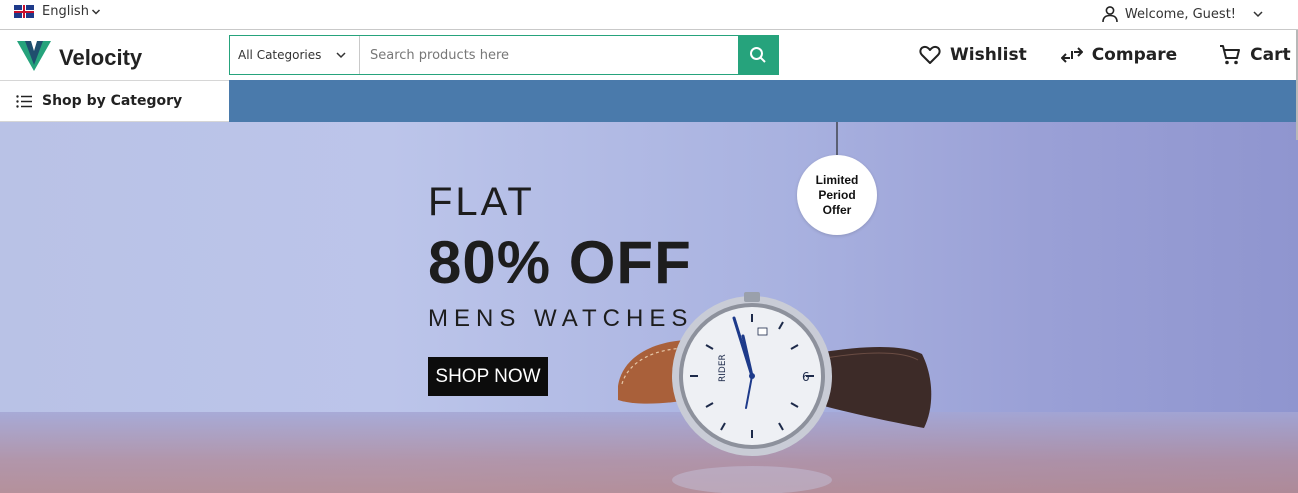 Image resolution: width=1298 pixels, height=493 pixels. I want to click on header-actions: Wishlist Compare Cart, so click(1108, 55).